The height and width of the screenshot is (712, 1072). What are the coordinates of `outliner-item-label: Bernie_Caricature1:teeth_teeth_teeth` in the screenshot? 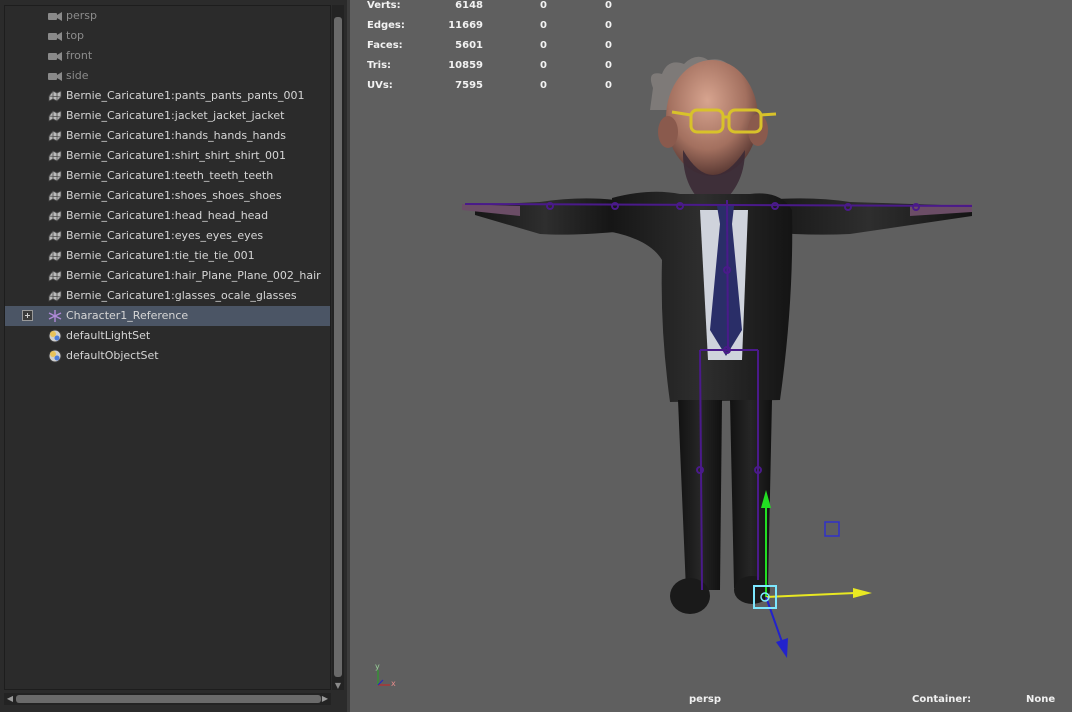 It's located at (170, 175).